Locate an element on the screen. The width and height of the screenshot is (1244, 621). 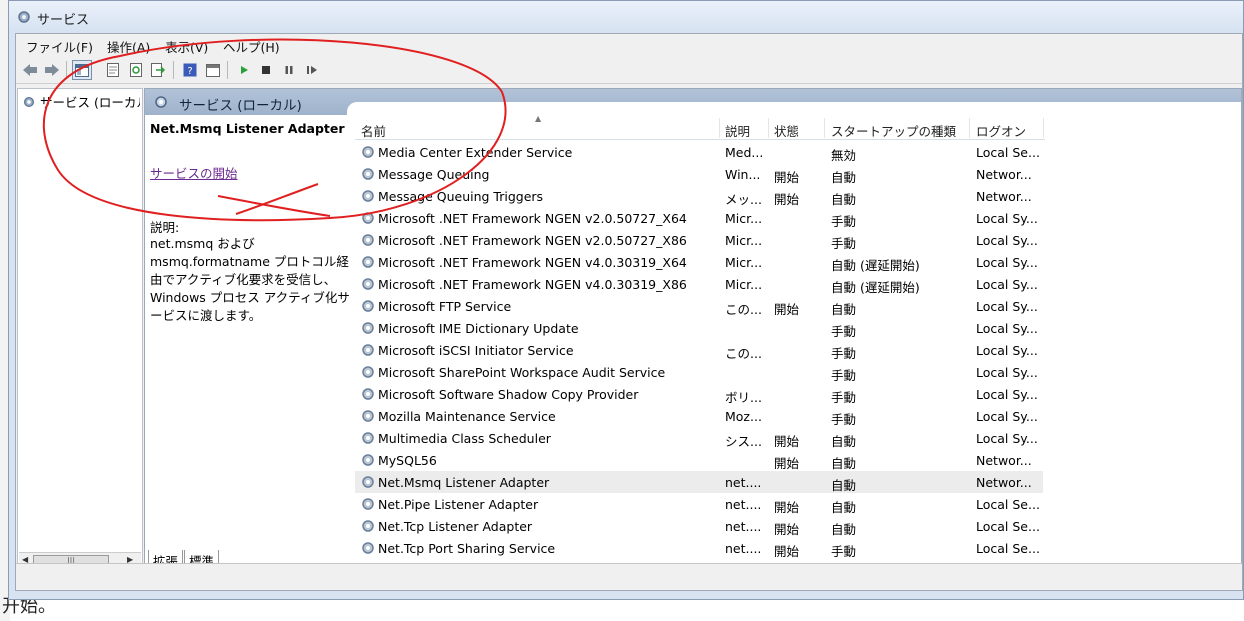
pause-service-icon is located at coordinates (289, 70).